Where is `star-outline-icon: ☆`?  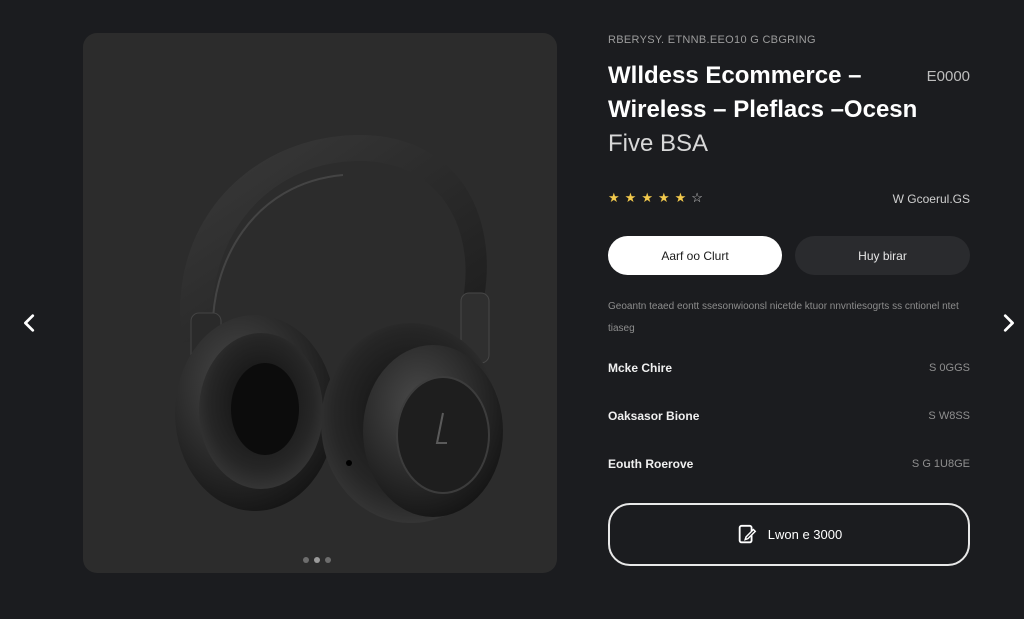 star-outline-icon: ☆ is located at coordinates (697, 197).